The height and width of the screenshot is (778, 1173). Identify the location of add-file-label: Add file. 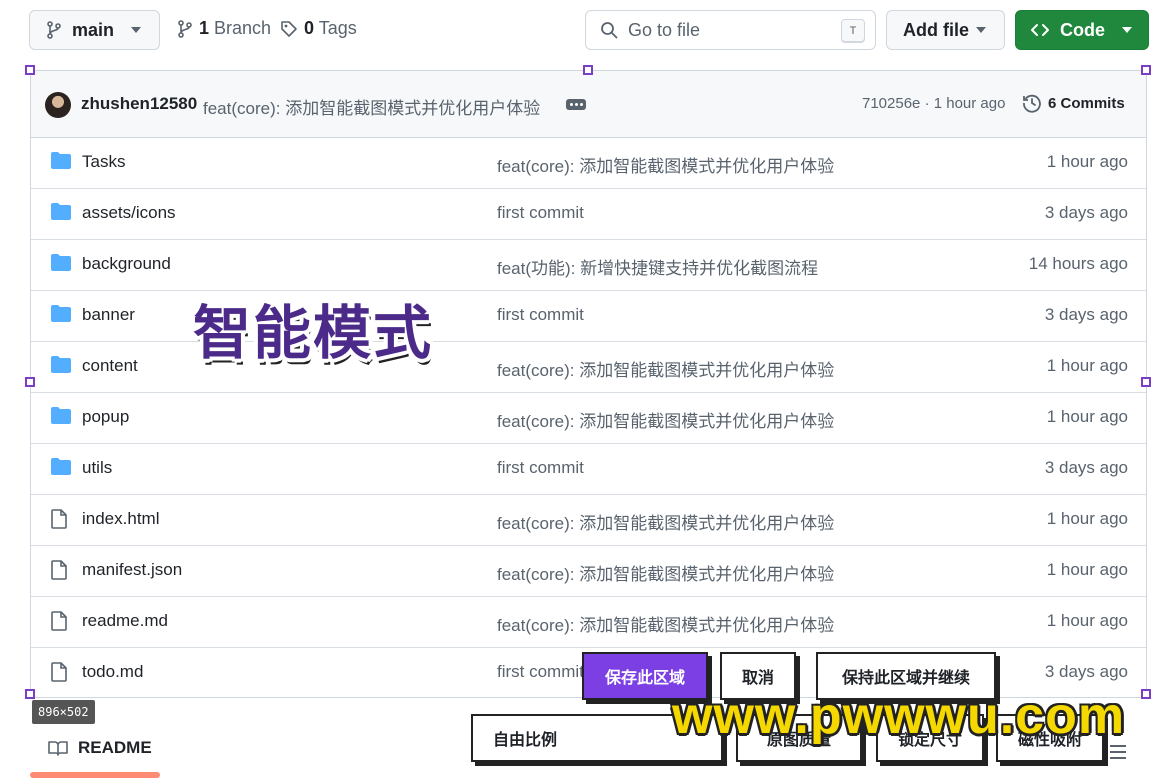
(936, 29).